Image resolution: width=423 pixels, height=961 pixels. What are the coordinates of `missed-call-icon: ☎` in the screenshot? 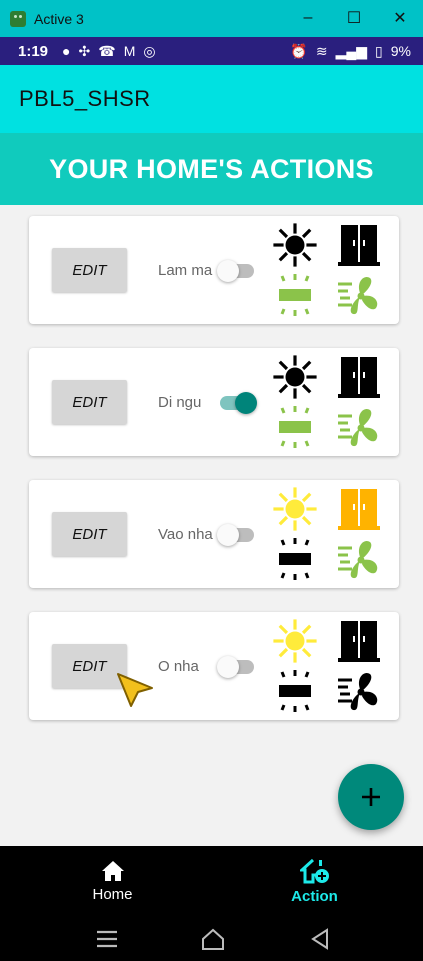 It's located at (107, 50).